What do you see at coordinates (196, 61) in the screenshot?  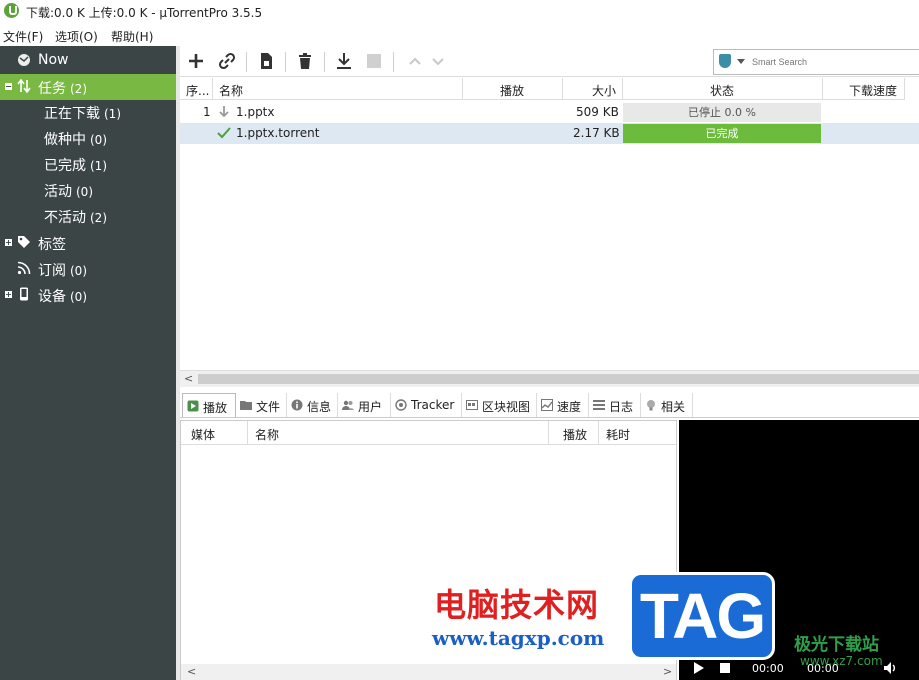 I see `add-torrent-icon` at bounding box center [196, 61].